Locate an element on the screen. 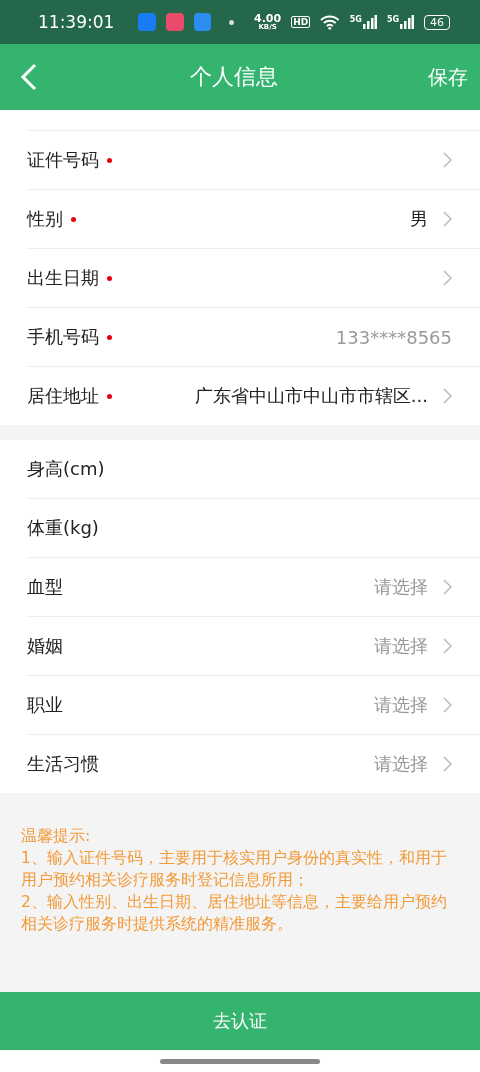 This screenshot has height=1072, width=480. form-row: 婚姻 请选择 is located at coordinates (253, 646).